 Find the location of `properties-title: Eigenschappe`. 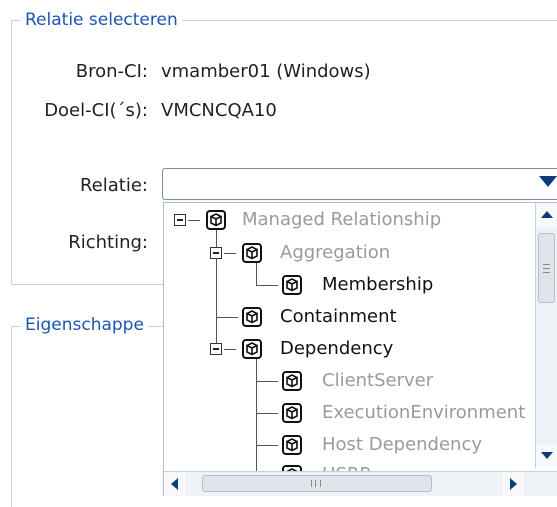

properties-title: Eigenschappe is located at coordinates (84, 325).